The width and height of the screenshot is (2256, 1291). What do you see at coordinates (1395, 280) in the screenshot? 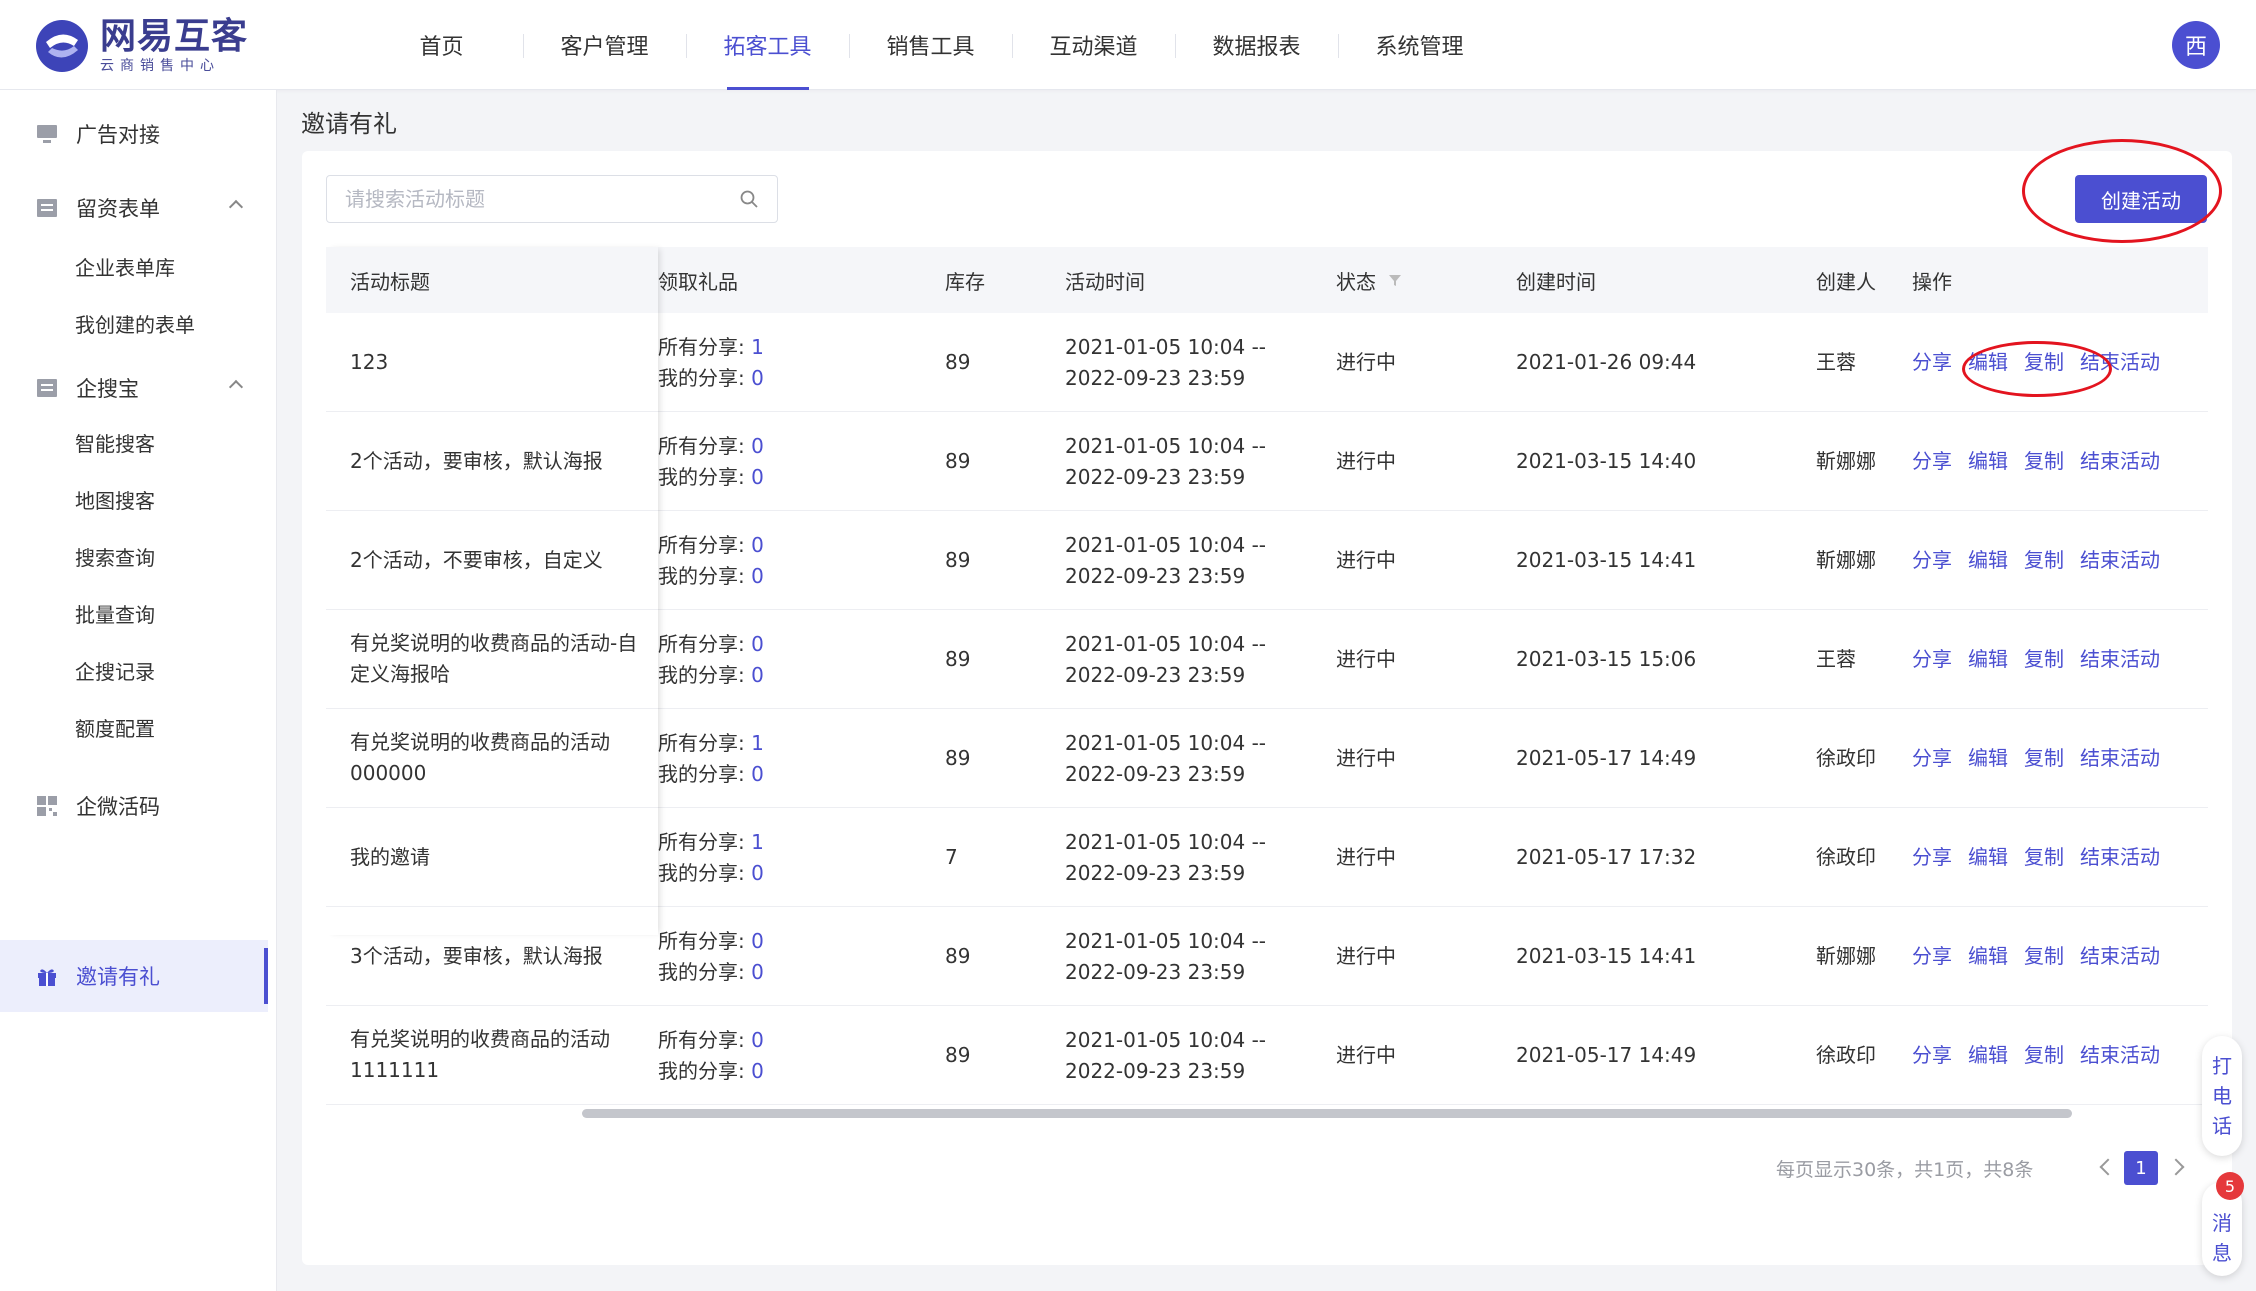
I see `filter-icon` at bounding box center [1395, 280].